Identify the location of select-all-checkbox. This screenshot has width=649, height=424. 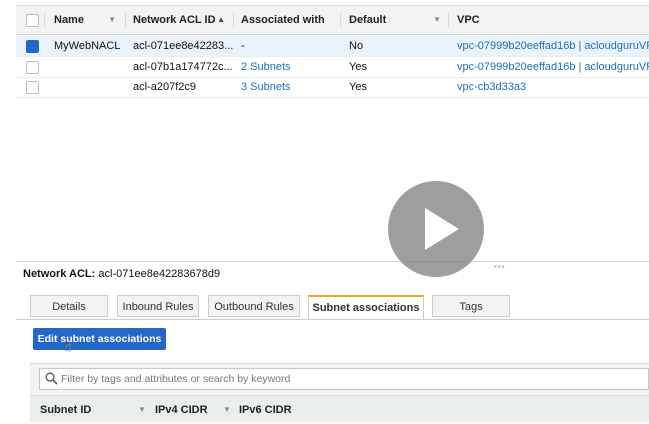
(32, 20).